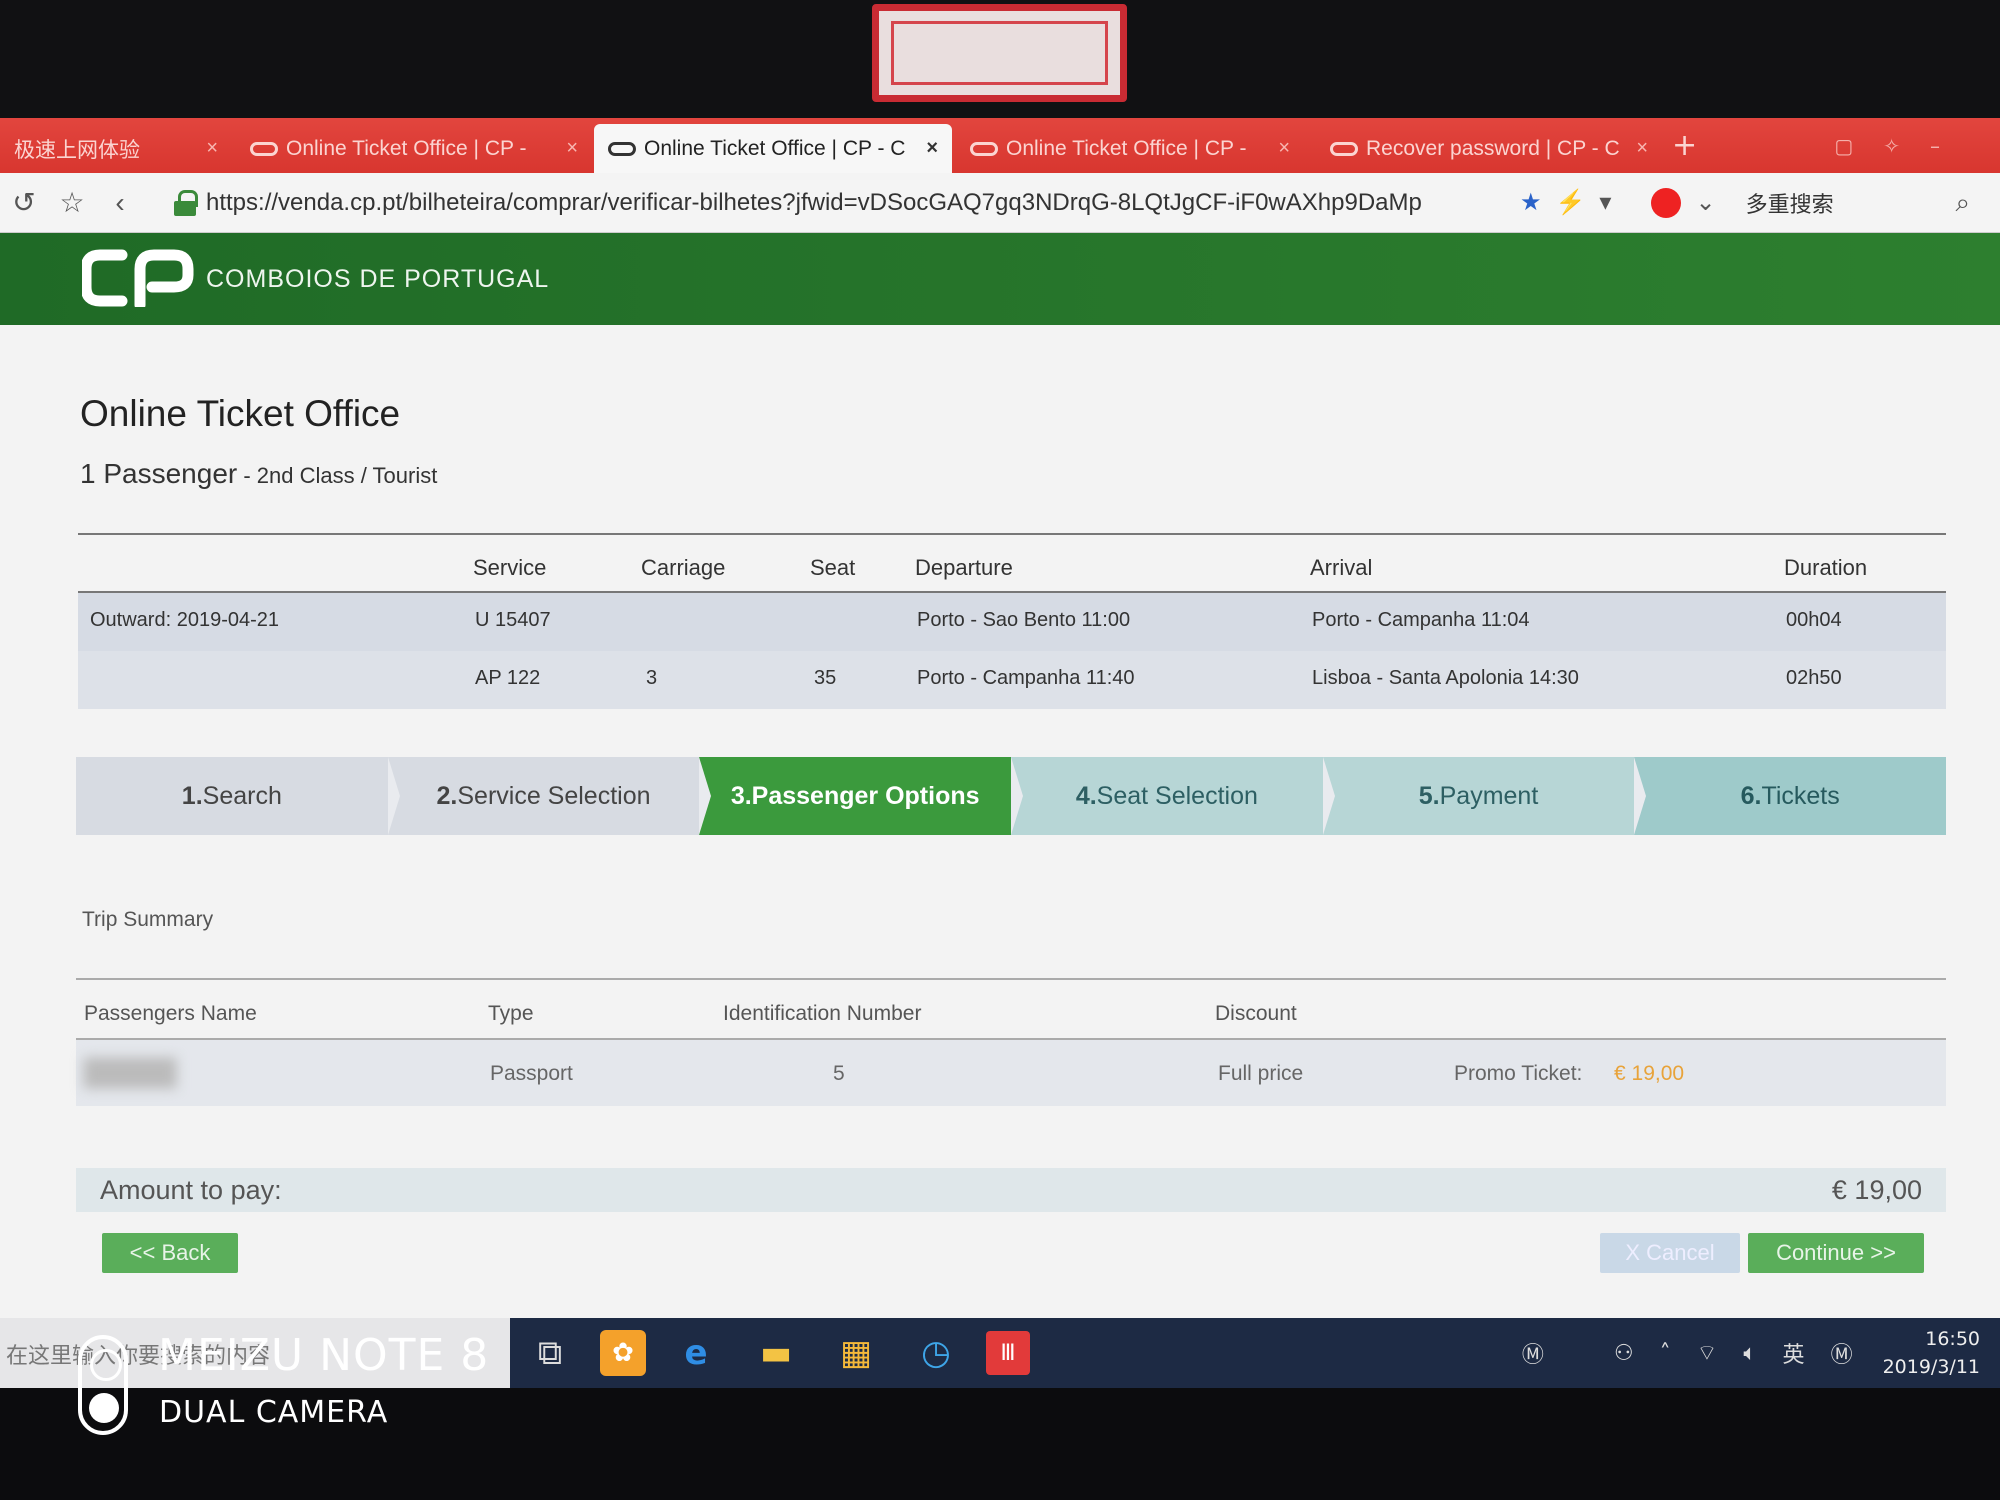  Describe the element at coordinates (1826, 567) in the screenshot. I see `column-header-duration: Duration` at that location.